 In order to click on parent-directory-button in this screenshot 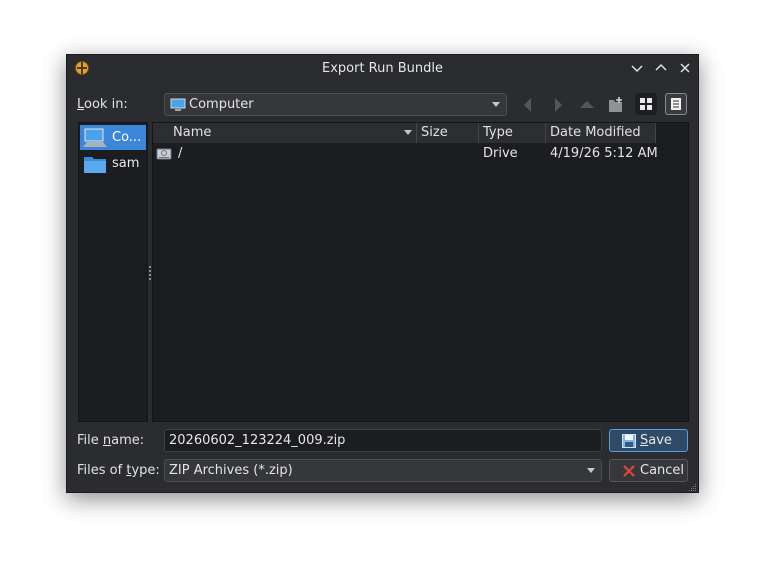, I will do `click(587, 105)`.